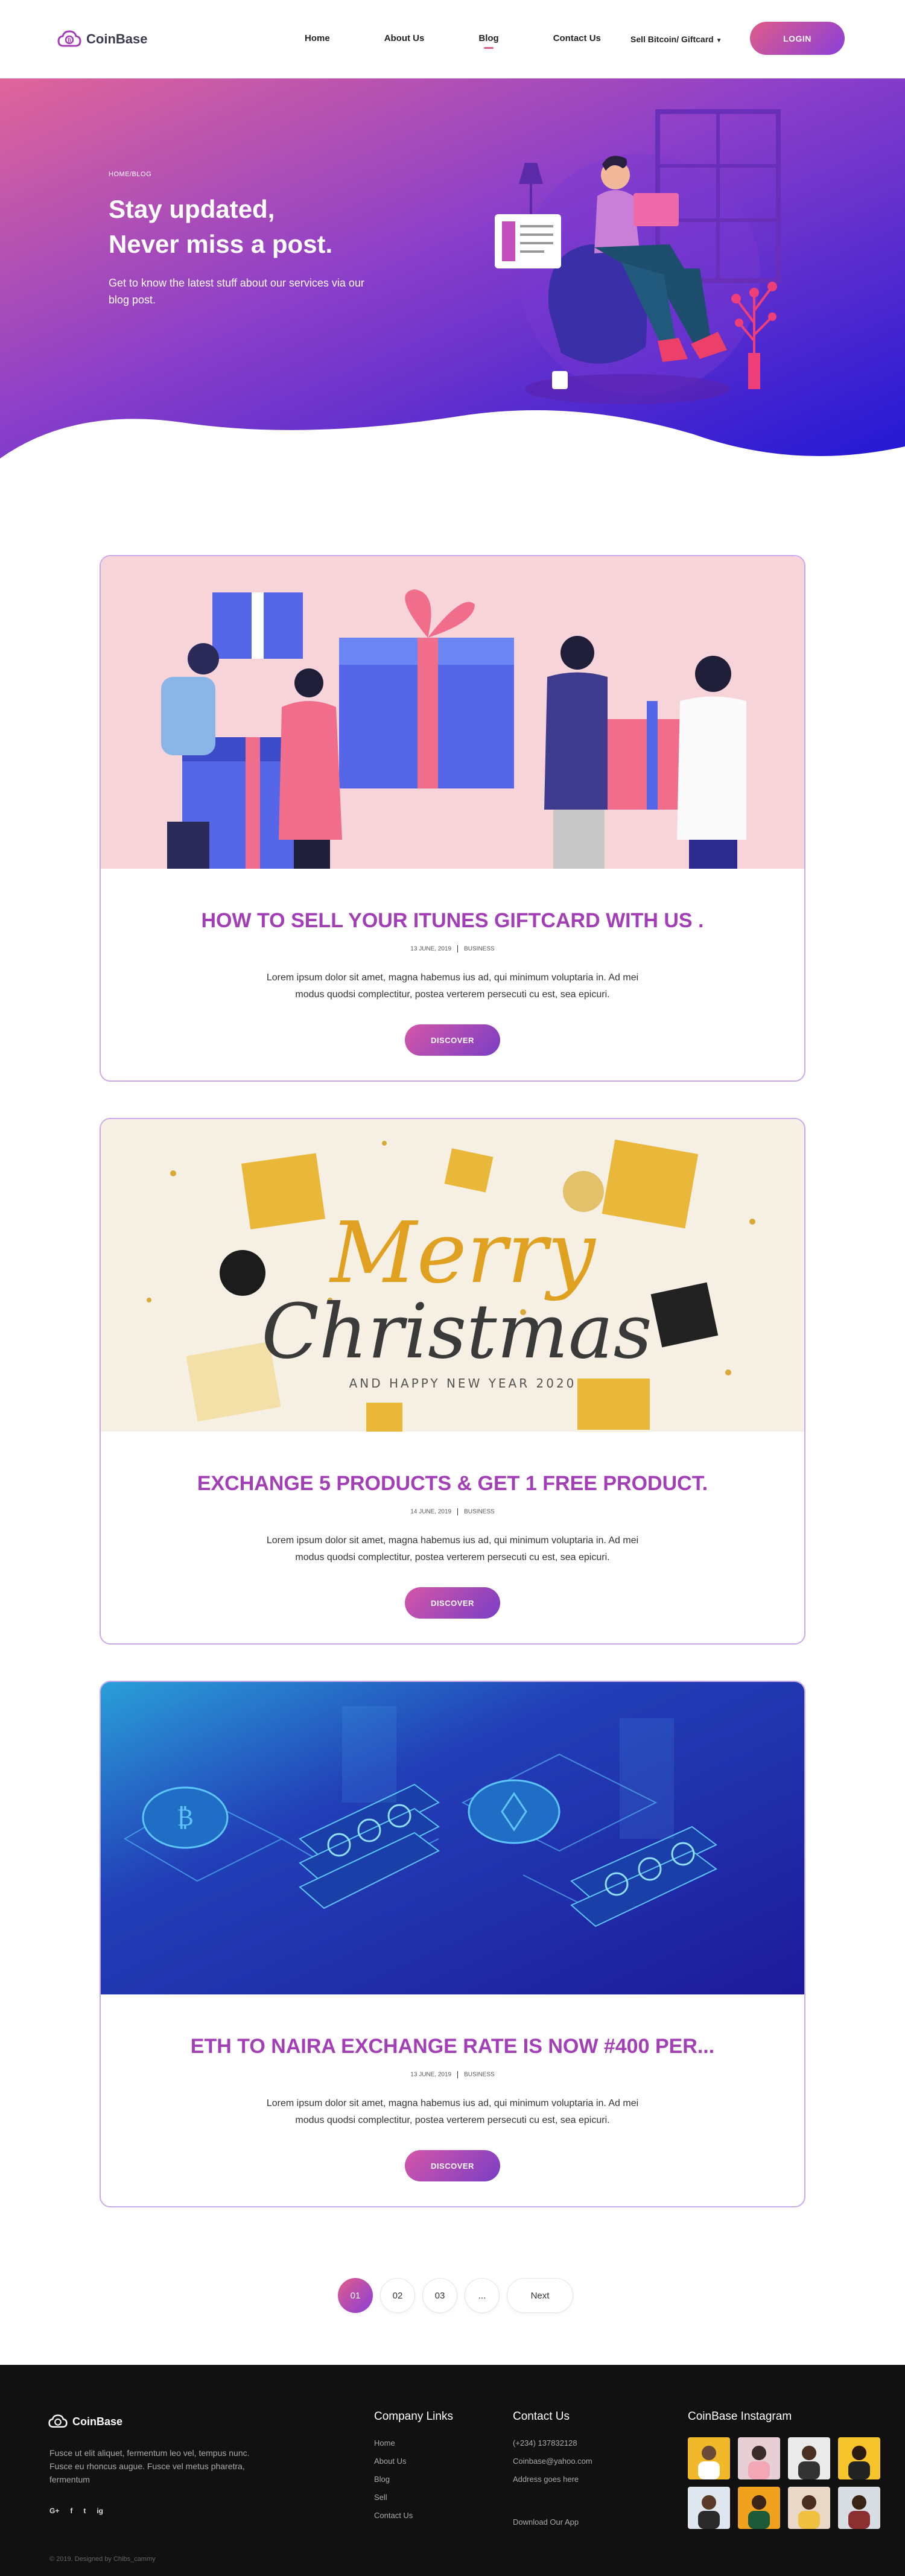 This screenshot has height=2576, width=905. Describe the element at coordinates (185, 1818) in the screenshot. I see `bitcoin-glyph: ₿` at that location.